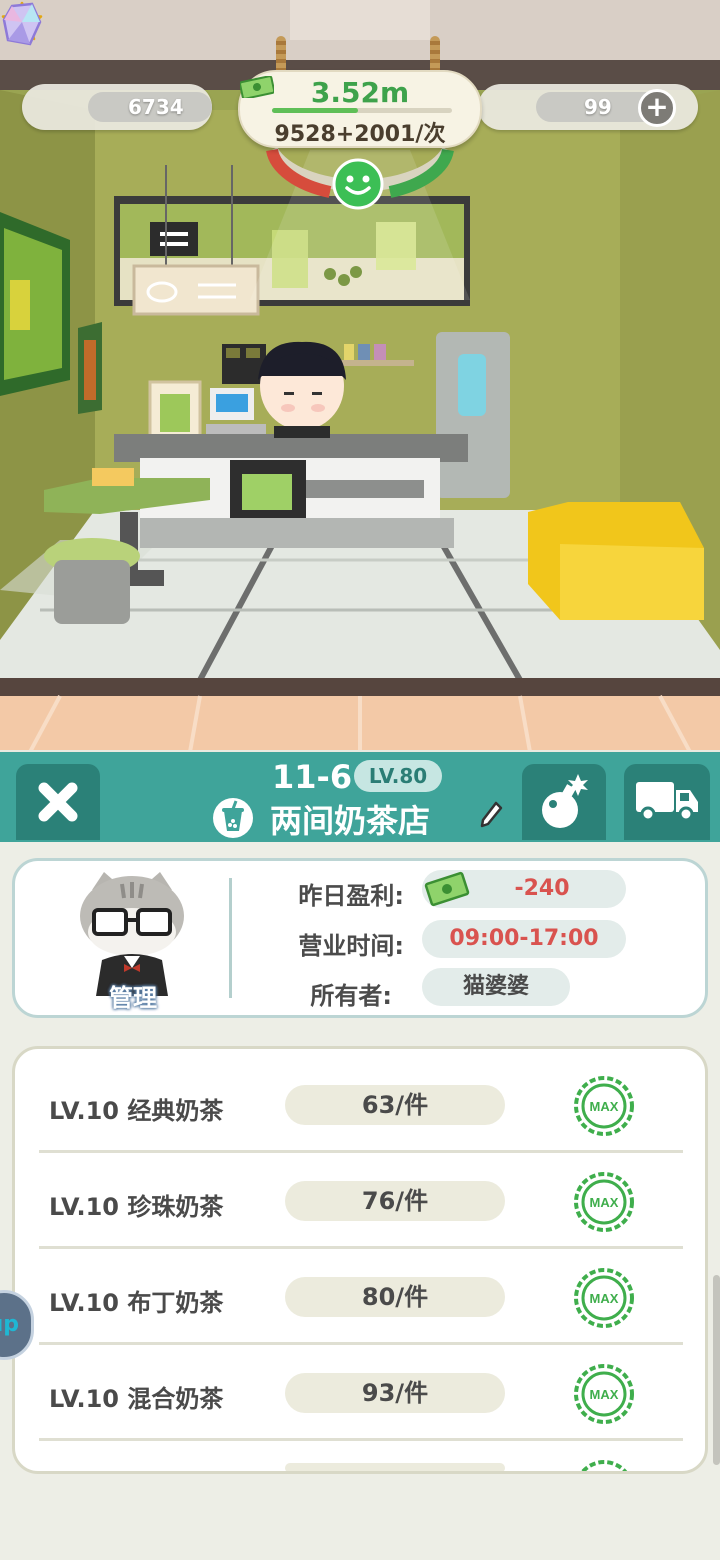 The height and width of the screenshot is (1560, 720). I want to click on gems-count: 99, so click(598, 107).